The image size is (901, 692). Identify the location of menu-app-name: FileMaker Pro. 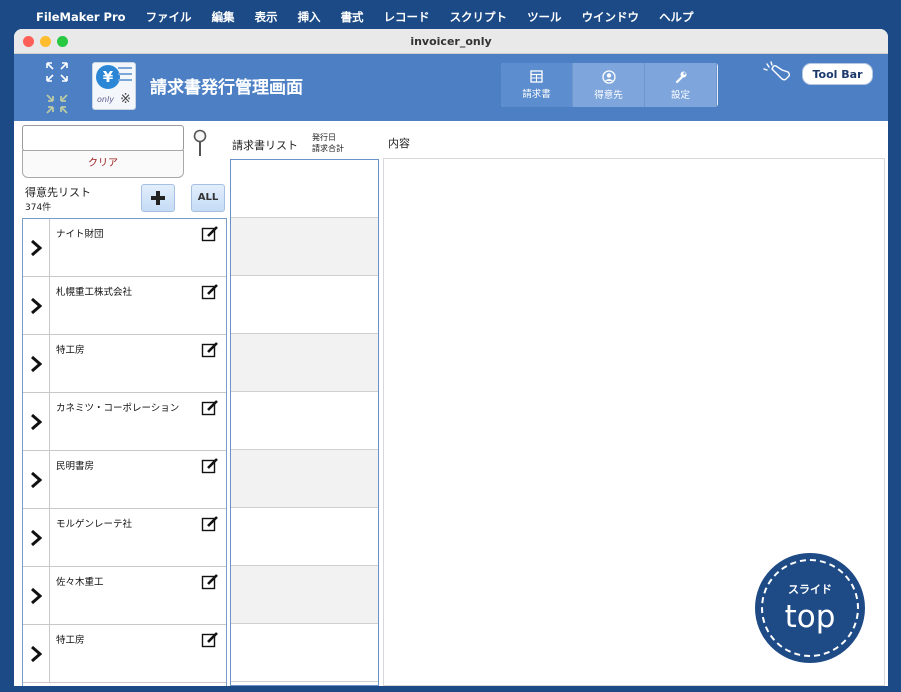
(81, 17).